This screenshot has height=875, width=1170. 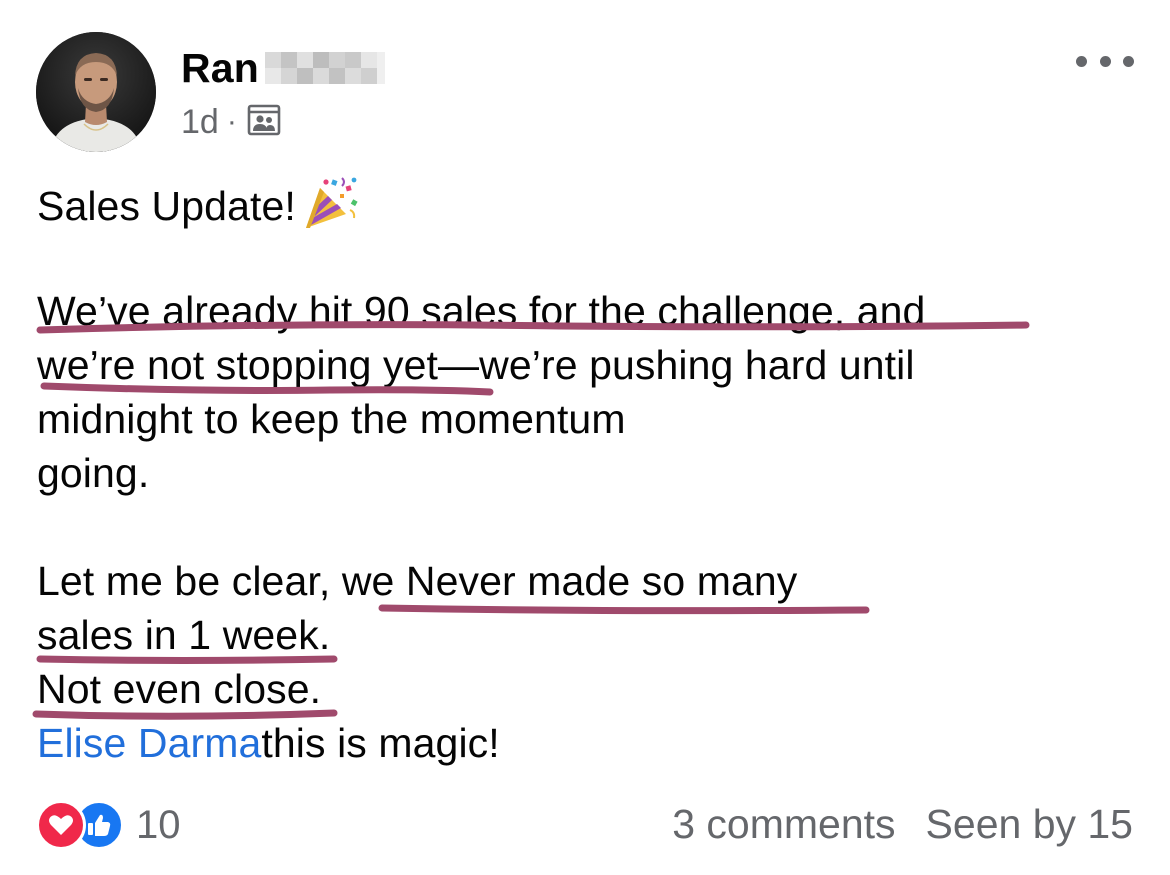 I want to click on group-members-icon, so click(x=264, y=122).